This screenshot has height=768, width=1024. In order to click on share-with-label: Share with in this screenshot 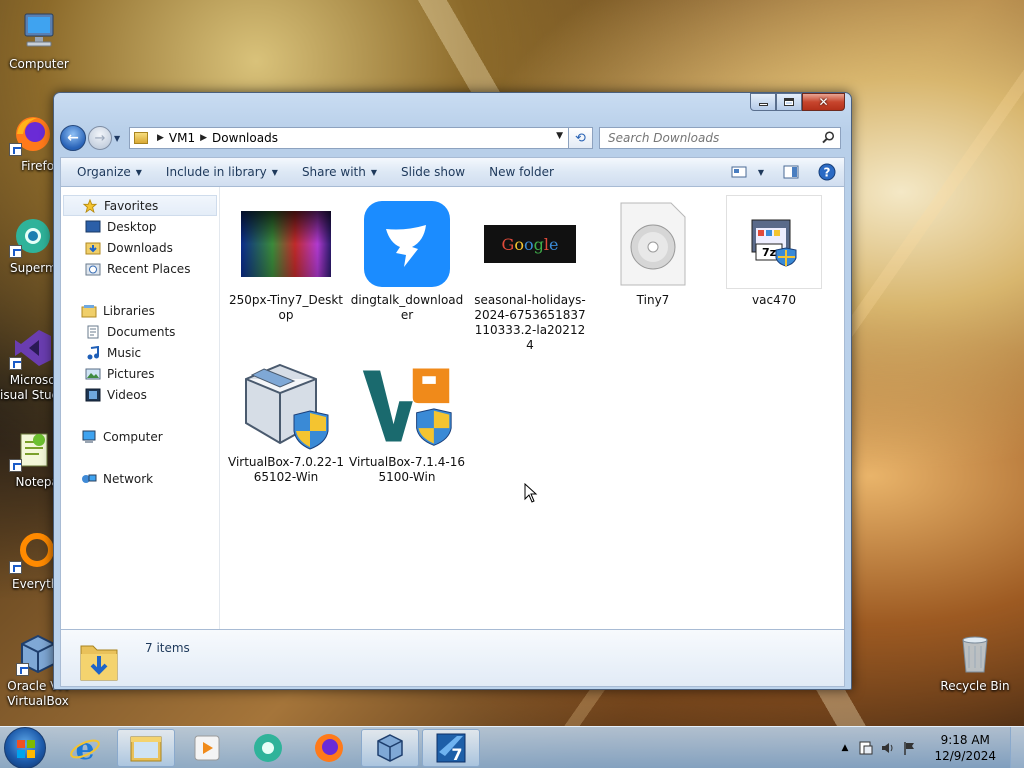, I will do `click(333, 172)`.